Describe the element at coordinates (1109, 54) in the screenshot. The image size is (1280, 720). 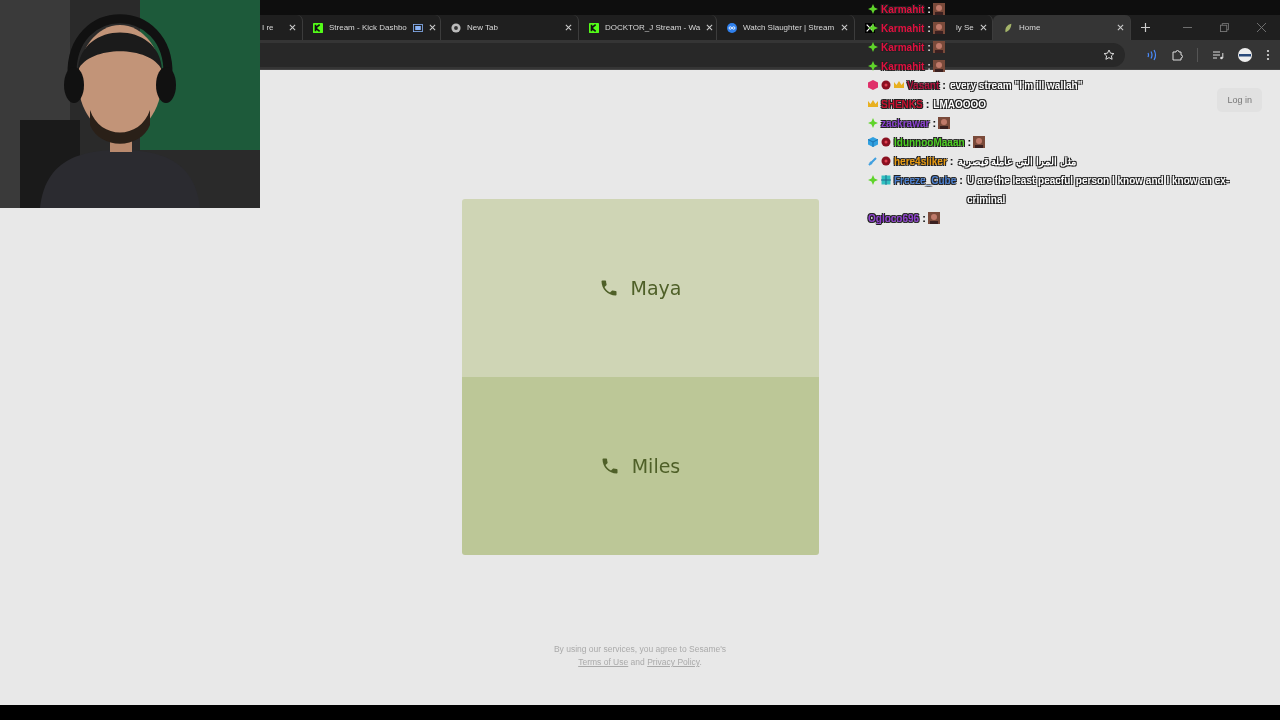
I see `star-icon` at that location.